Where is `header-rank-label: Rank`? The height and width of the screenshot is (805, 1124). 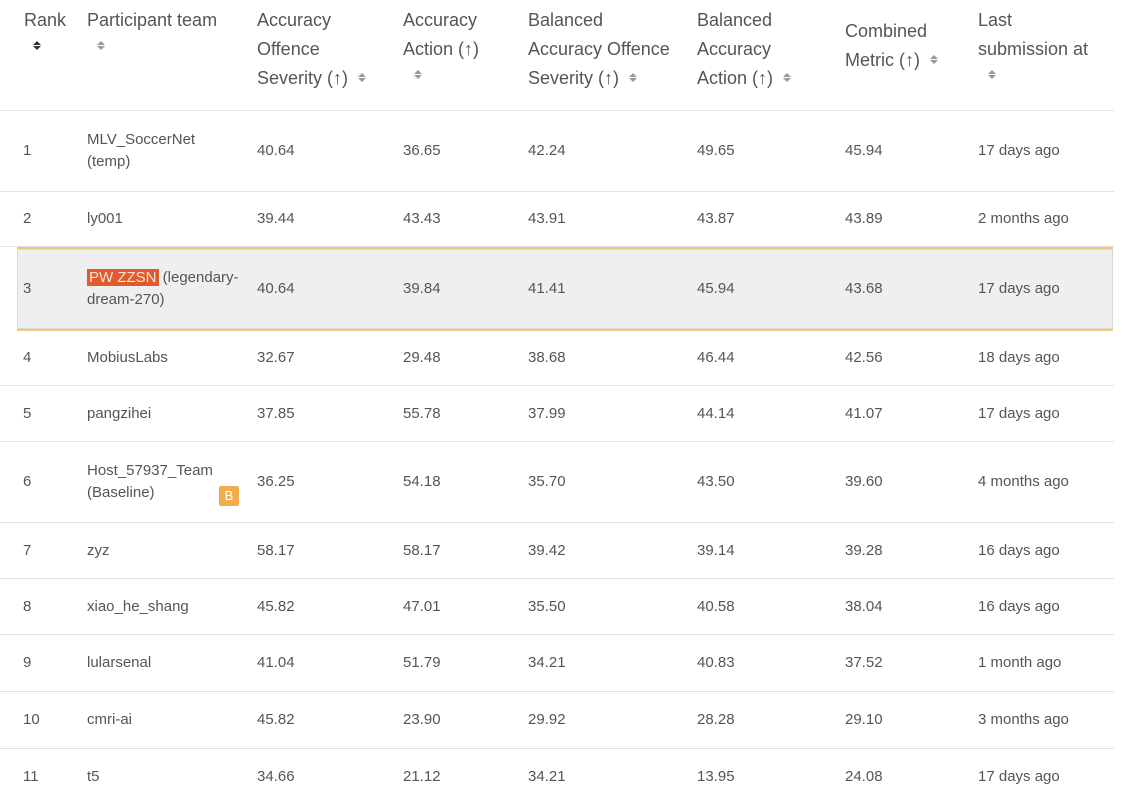
header-rank-label: Rank is located at coordinates (45, 20).